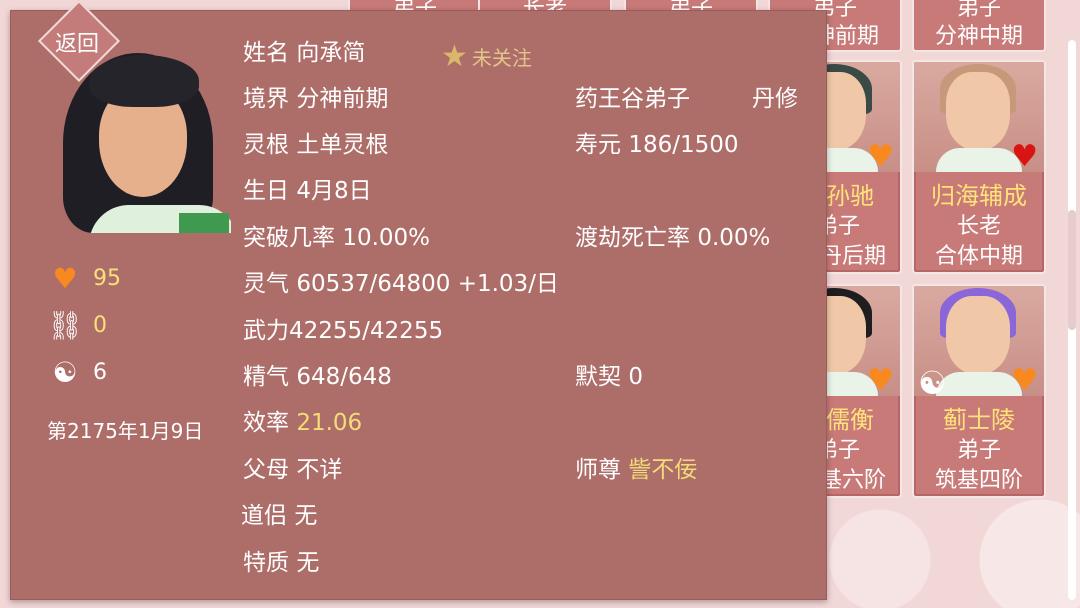 This screenshot has height=608, width=1080. I want to click on card-rank: 长老, so click(978, 226).